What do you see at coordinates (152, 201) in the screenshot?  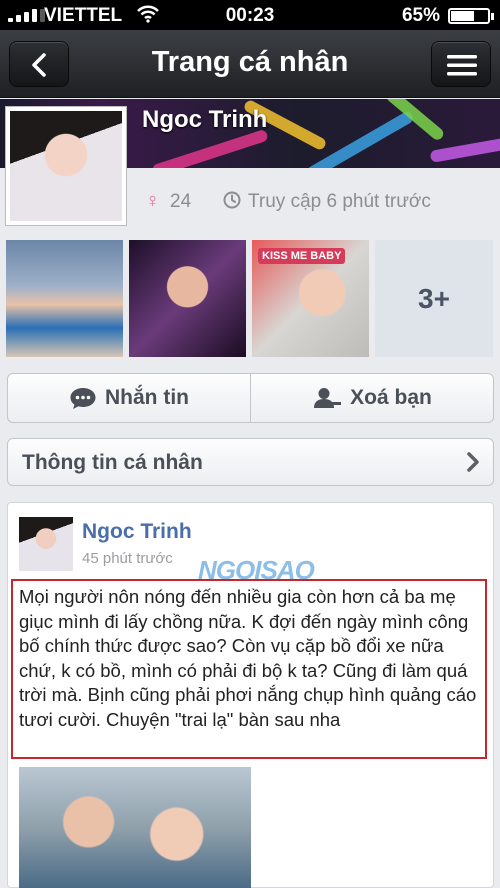 I see `female-icon: ♀` at bounding box center [152, 201].